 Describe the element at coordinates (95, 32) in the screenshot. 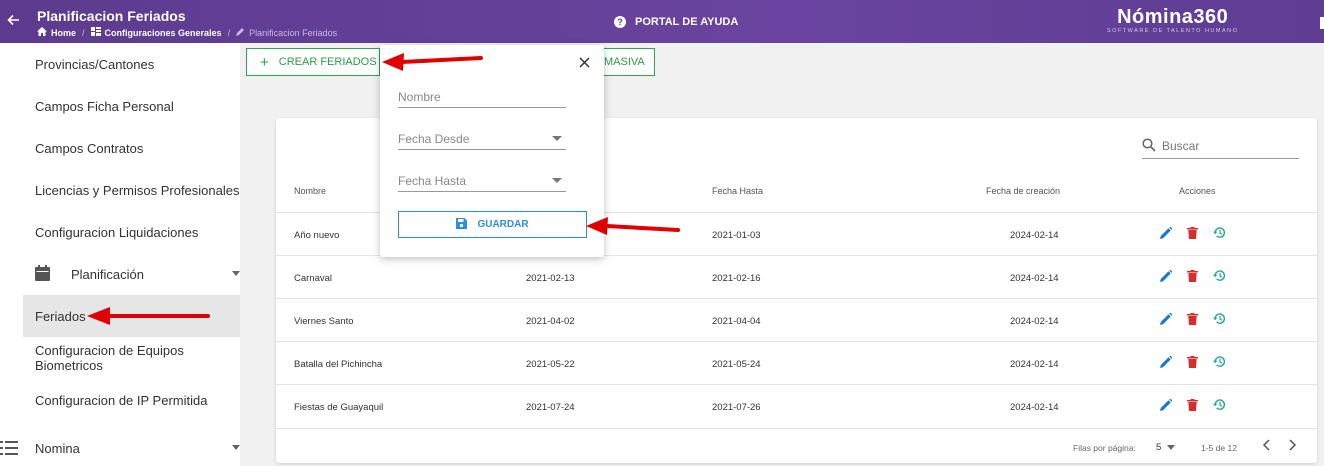

I see `settings-grid-icon` at that location.